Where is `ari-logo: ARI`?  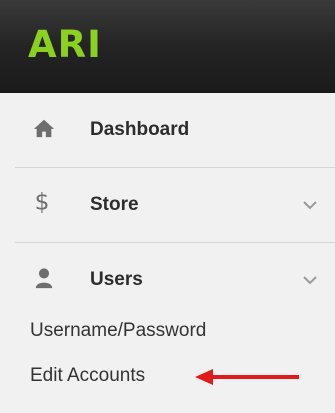 ari-logo: ARI is located at coordinates (65, 44).